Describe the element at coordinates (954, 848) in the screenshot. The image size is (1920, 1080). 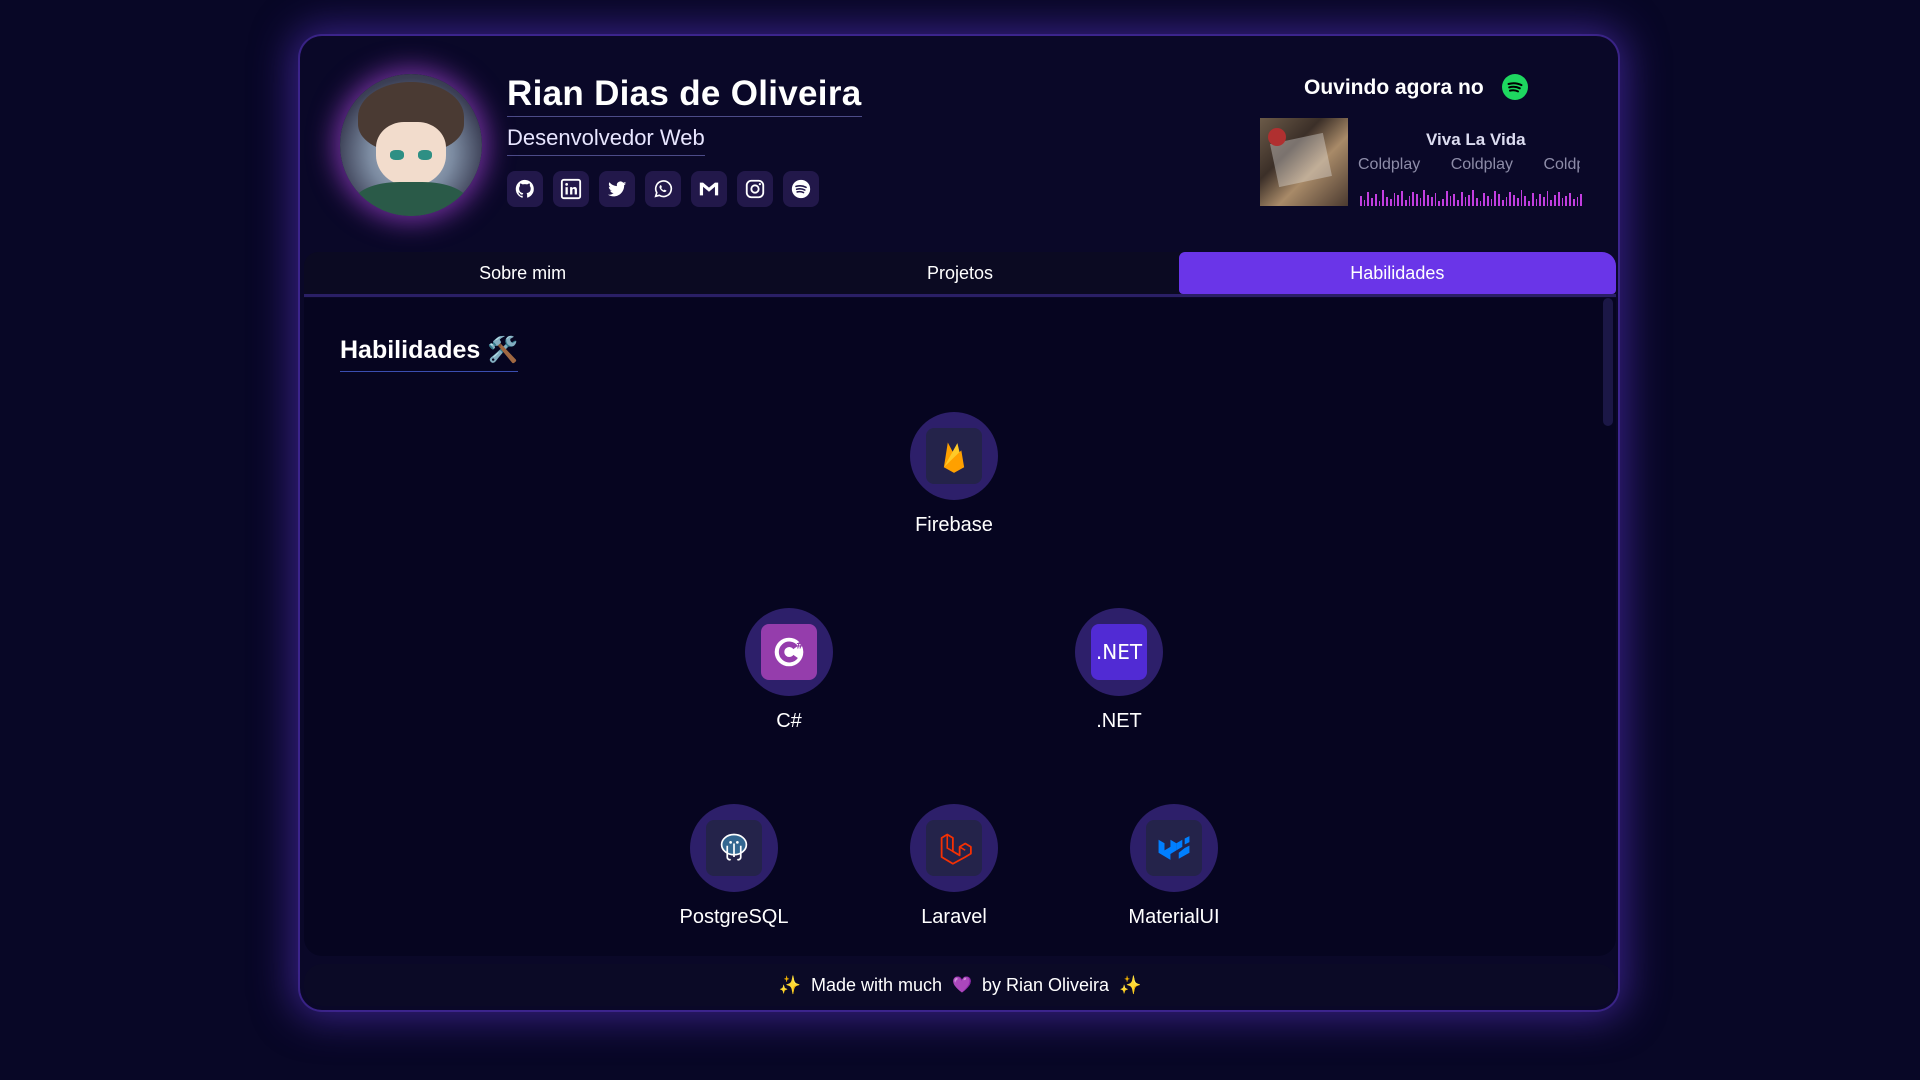
I see `laravel-icon` at that location.